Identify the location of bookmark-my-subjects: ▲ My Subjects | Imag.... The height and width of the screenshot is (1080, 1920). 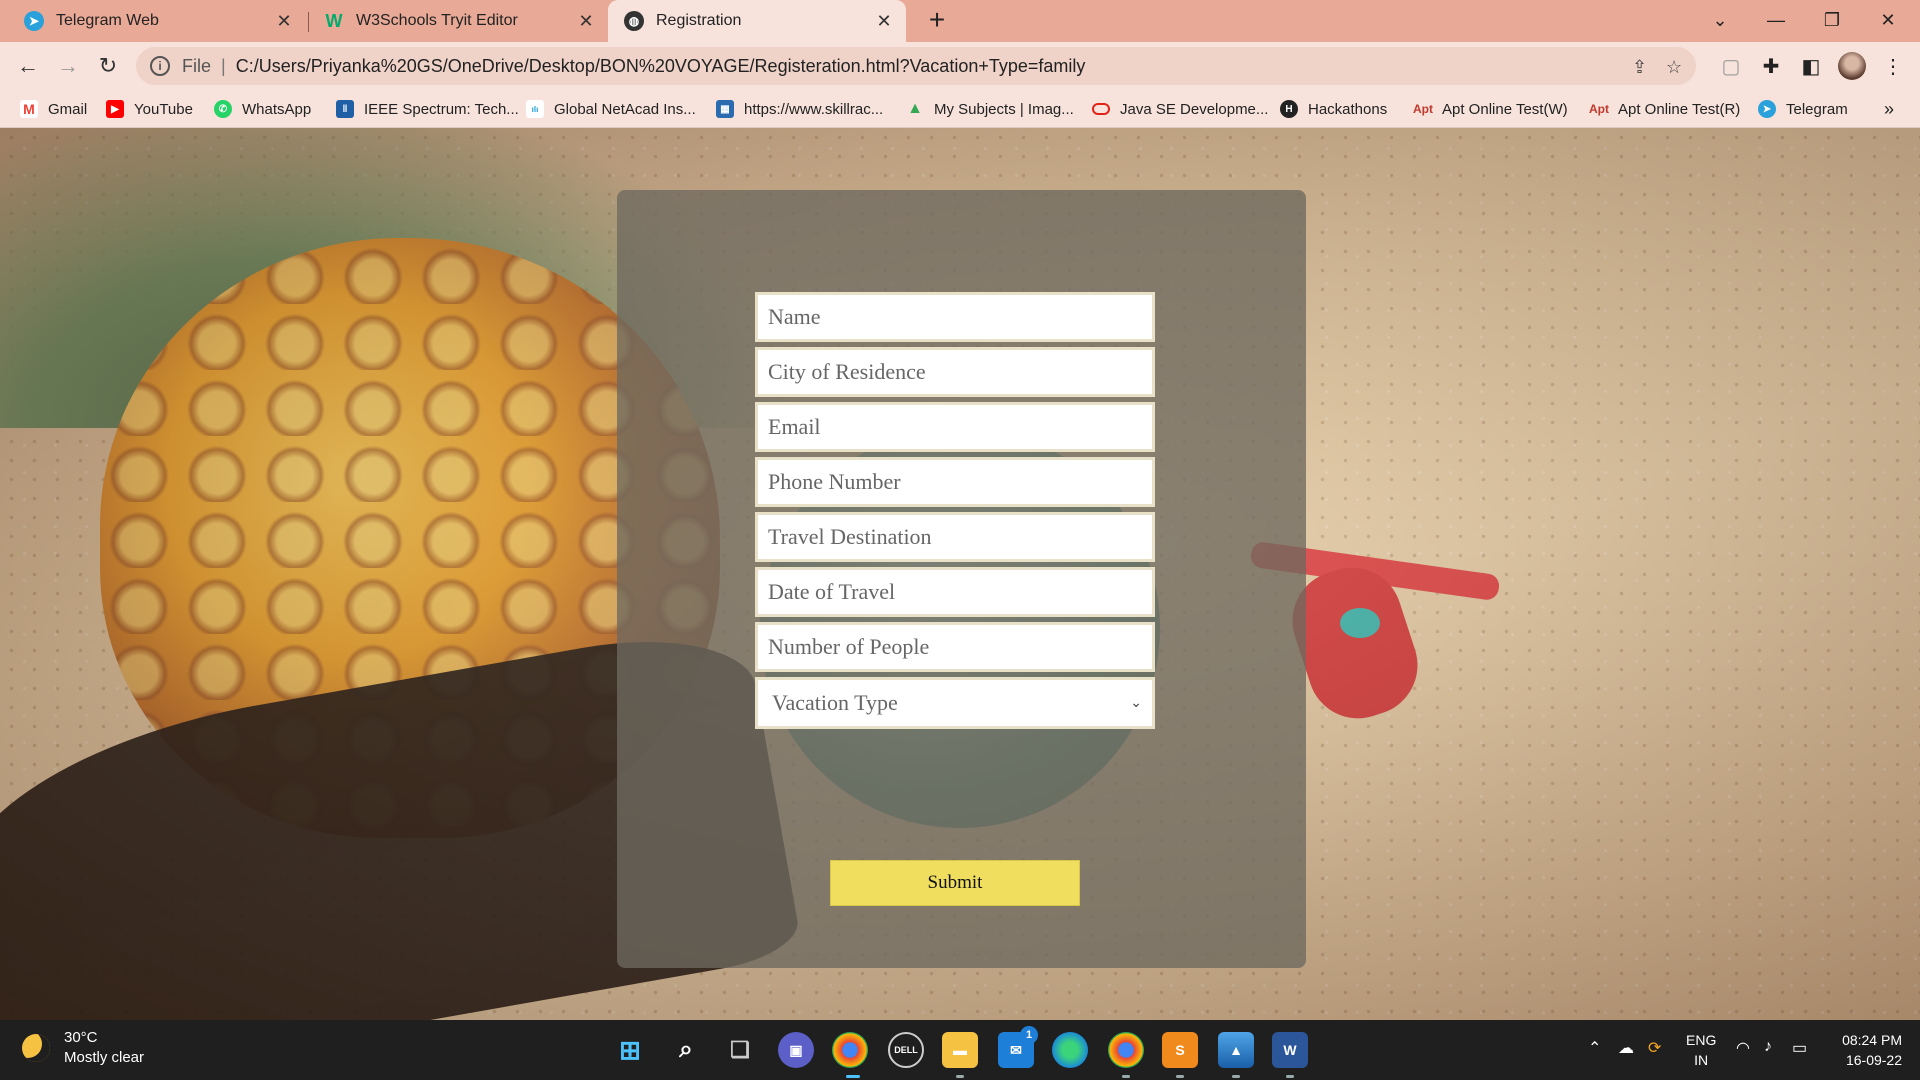
(990, 109).